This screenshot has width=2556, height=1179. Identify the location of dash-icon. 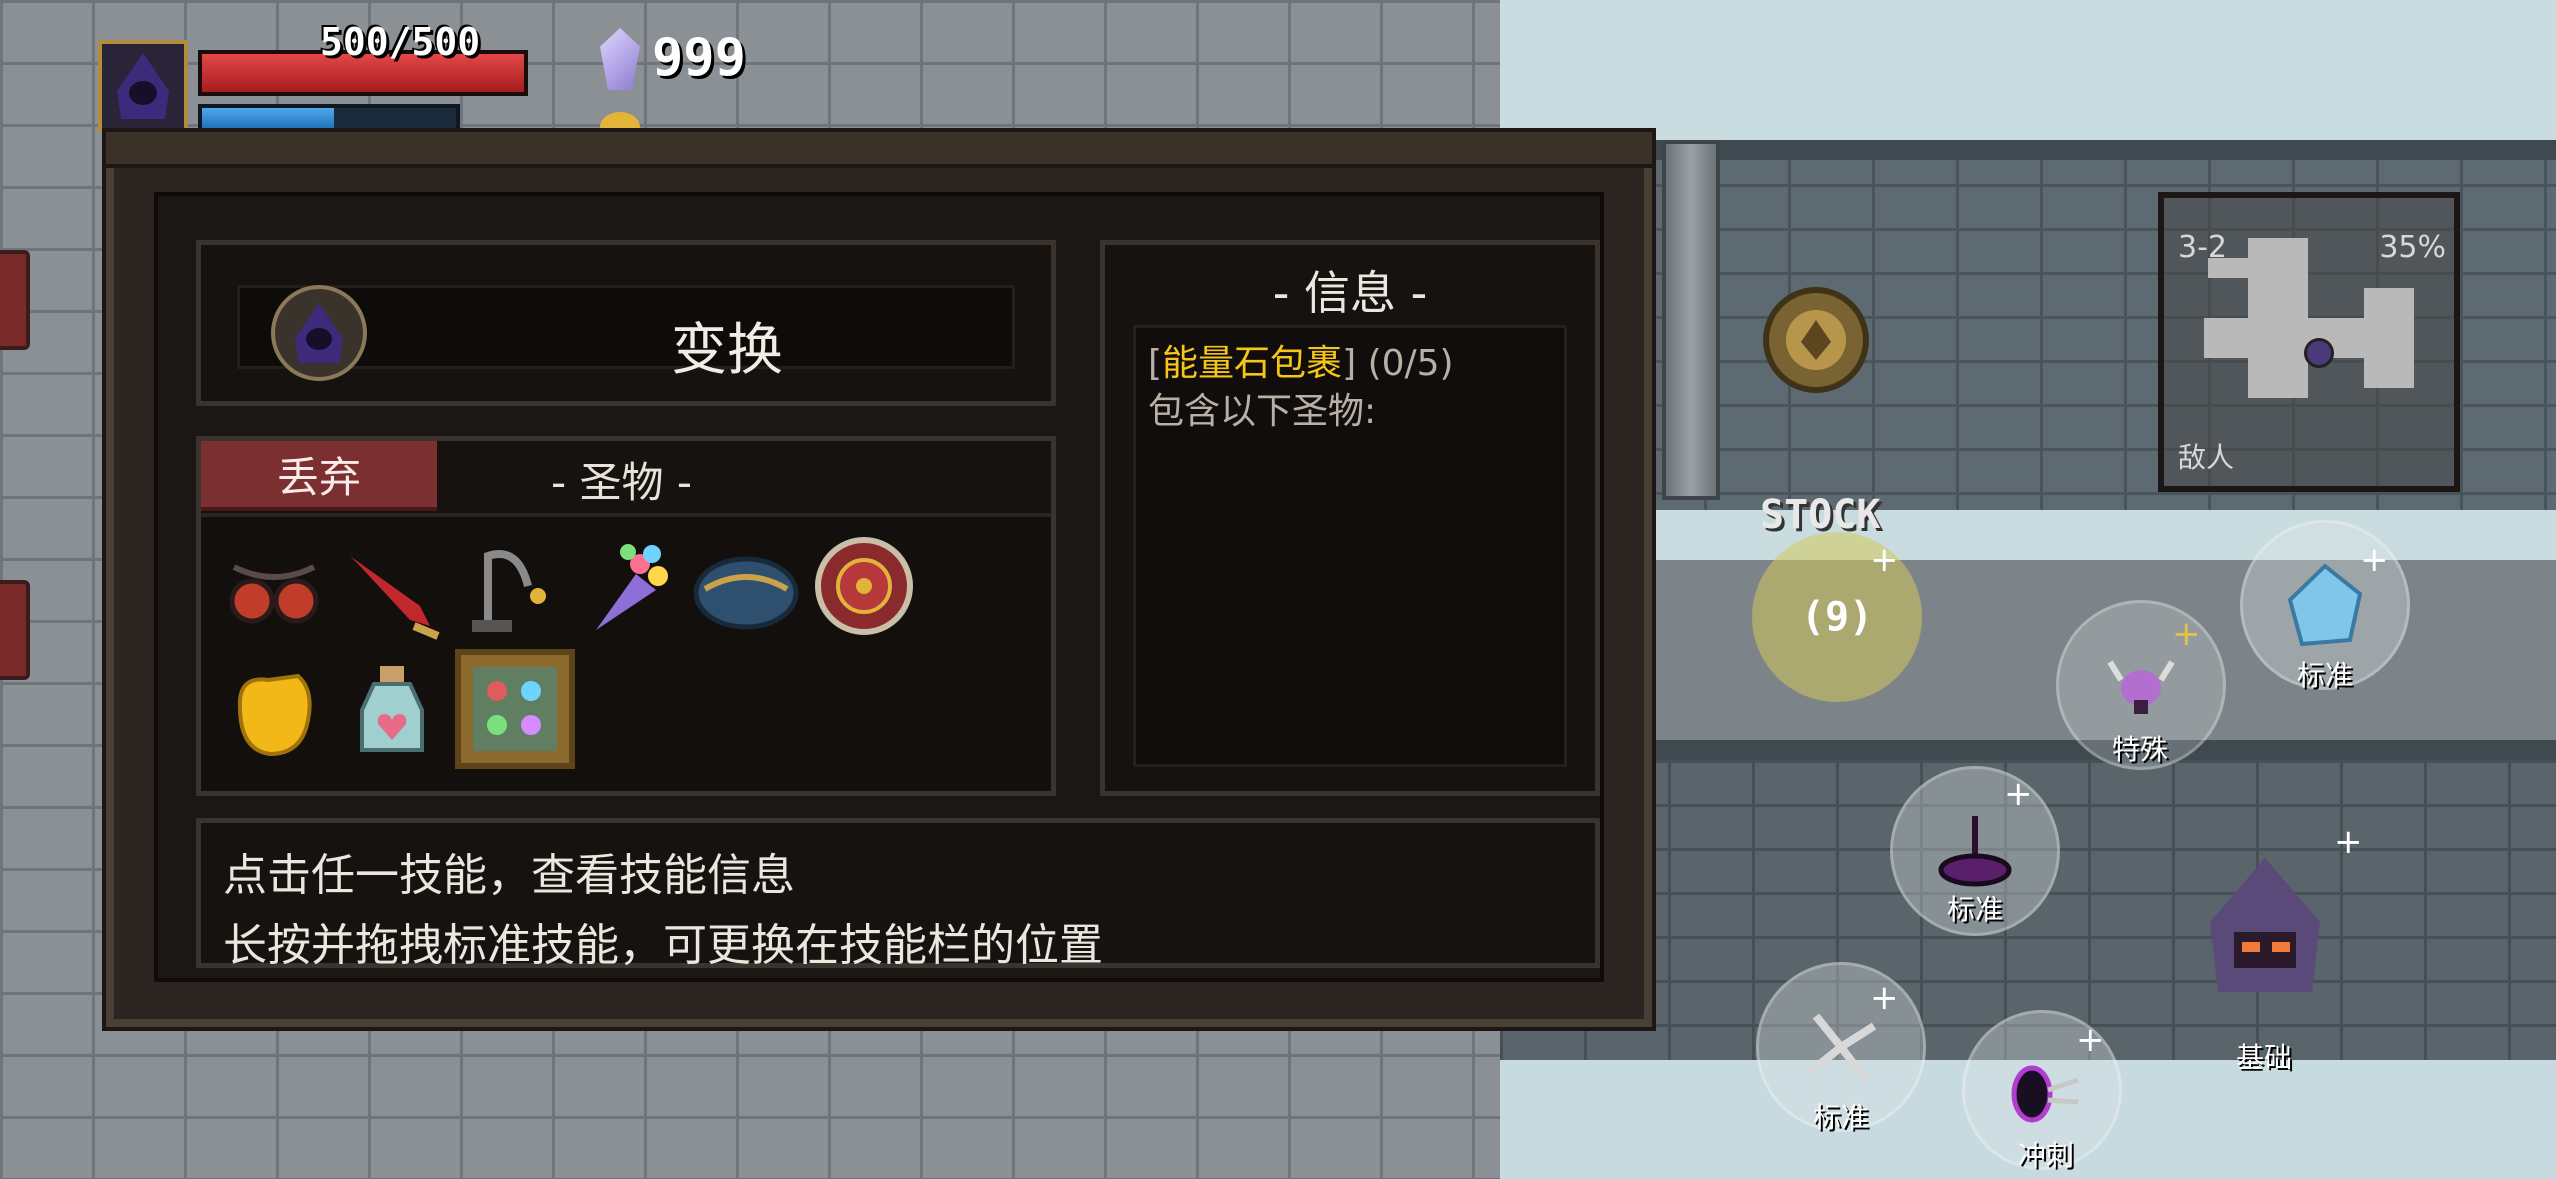
(2045, 1094).